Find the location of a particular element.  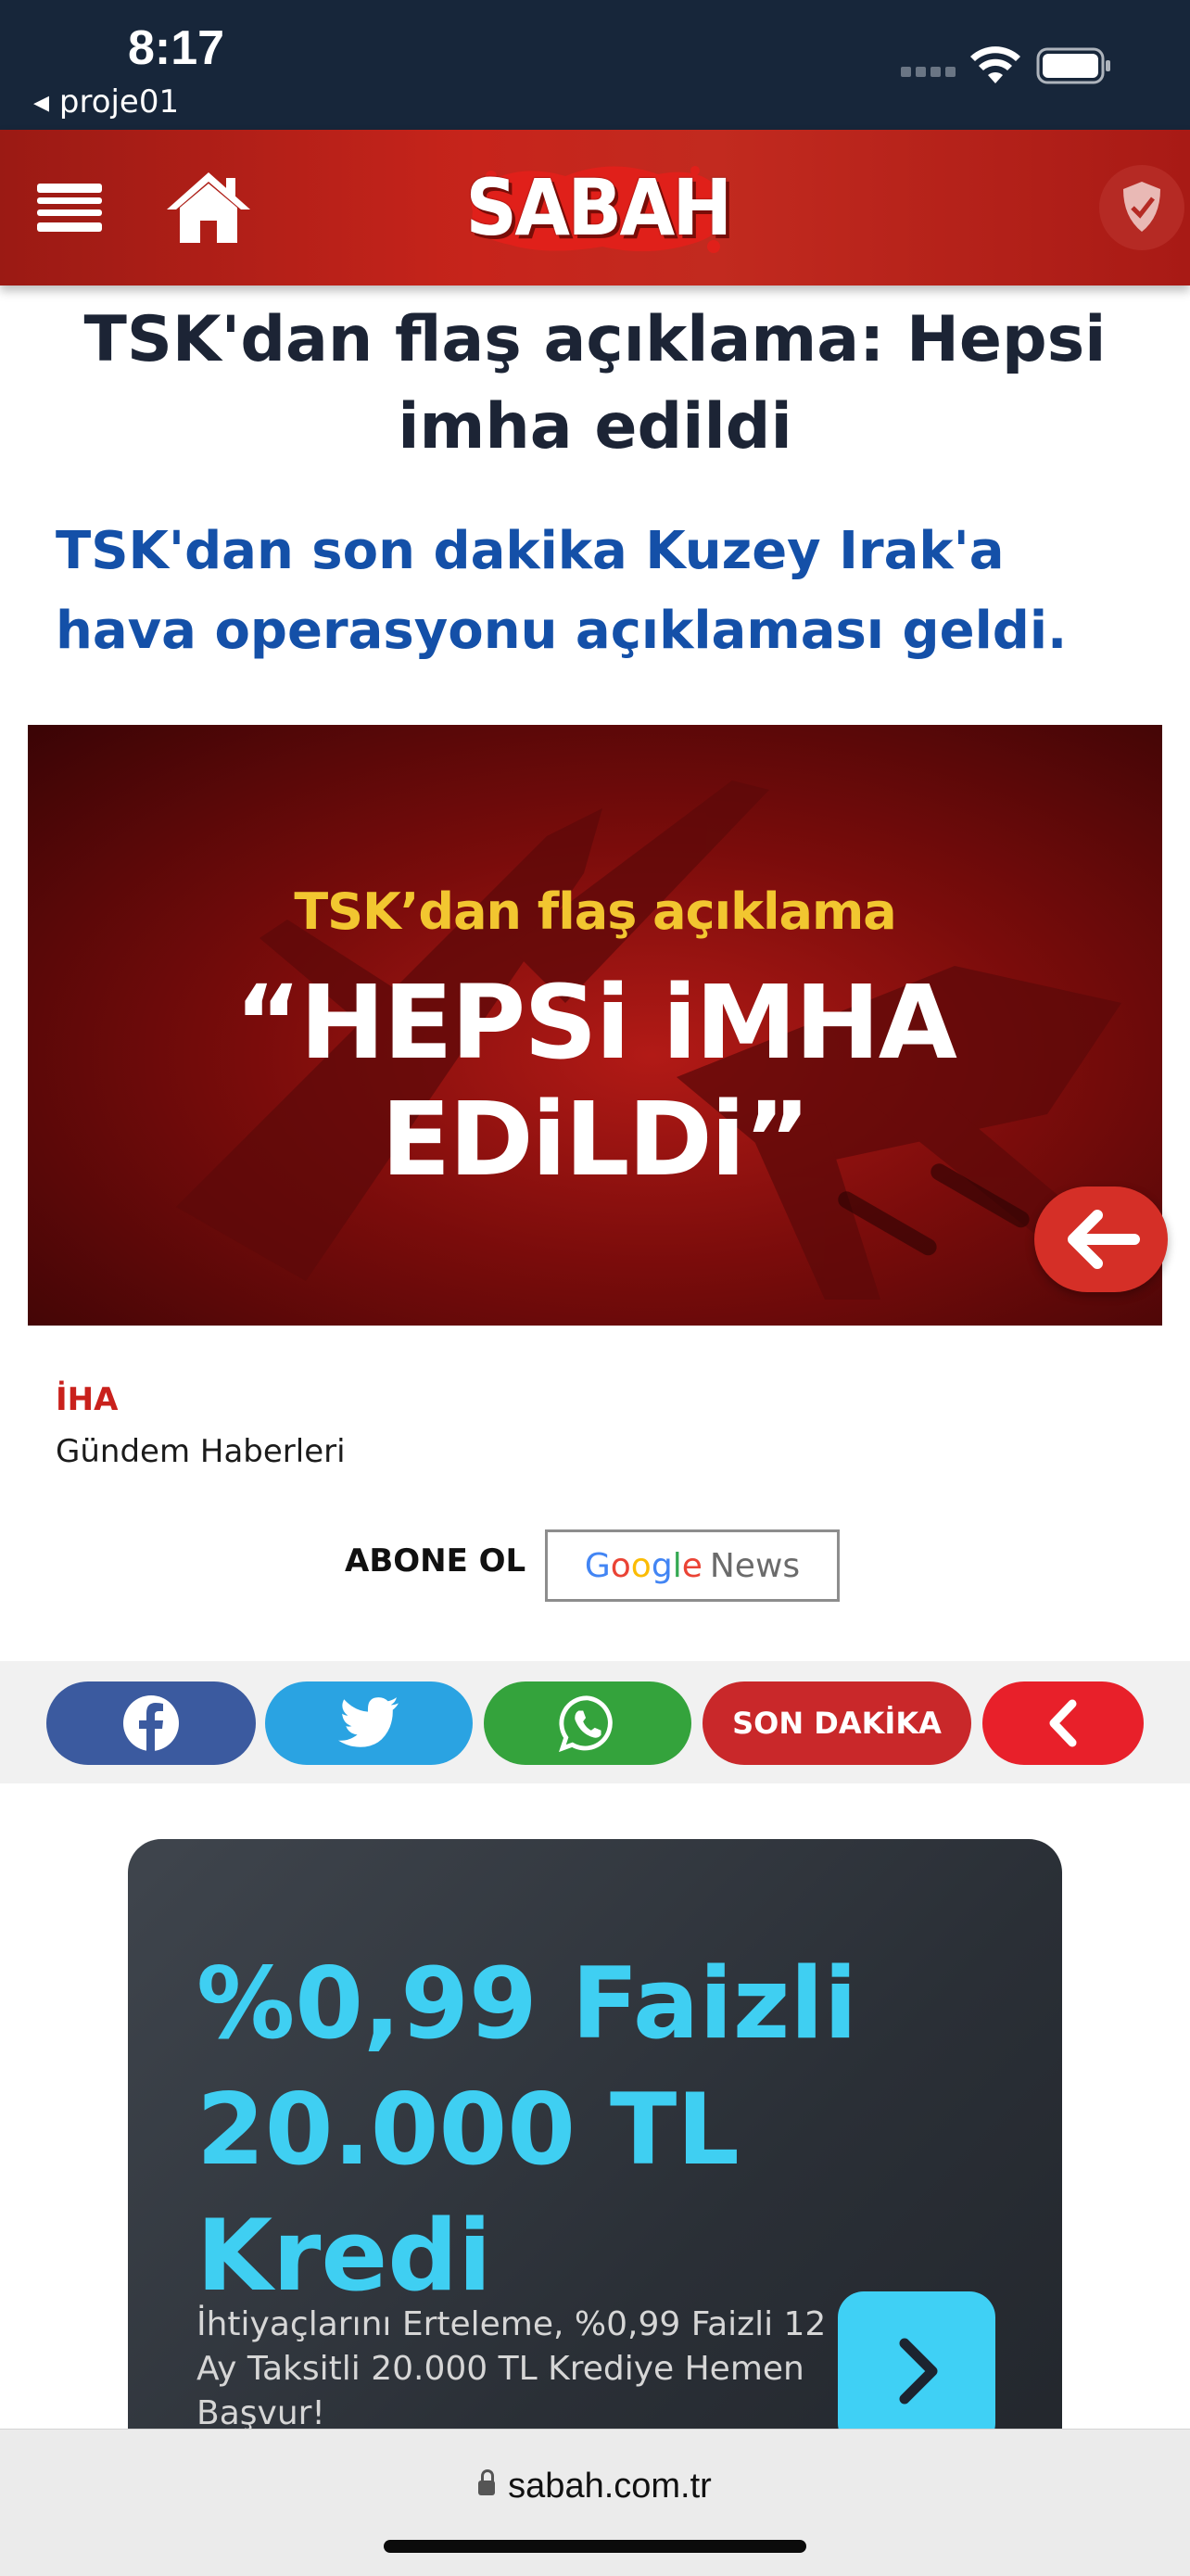

google-letter-1: G is located at coordinates (597, 1565).